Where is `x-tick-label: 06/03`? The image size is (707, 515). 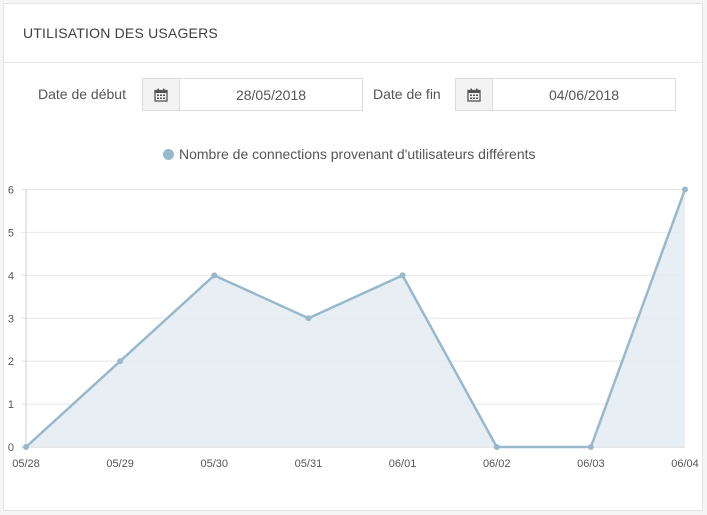
x-tick-label: 06/03 is located at coordinates (591, 464).